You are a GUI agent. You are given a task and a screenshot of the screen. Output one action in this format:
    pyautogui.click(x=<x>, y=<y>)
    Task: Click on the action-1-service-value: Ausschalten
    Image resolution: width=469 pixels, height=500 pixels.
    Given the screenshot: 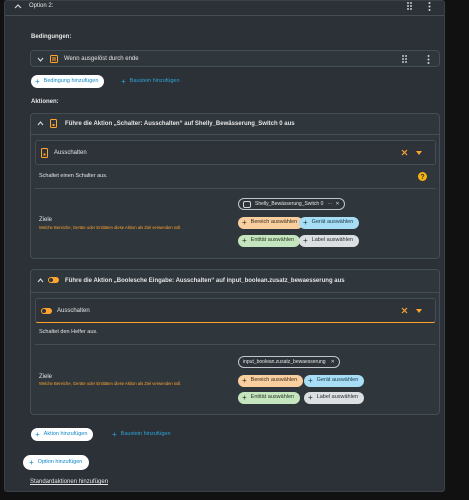 What is the action you would take?
    pyautogui.click(x=70, y=153)
    